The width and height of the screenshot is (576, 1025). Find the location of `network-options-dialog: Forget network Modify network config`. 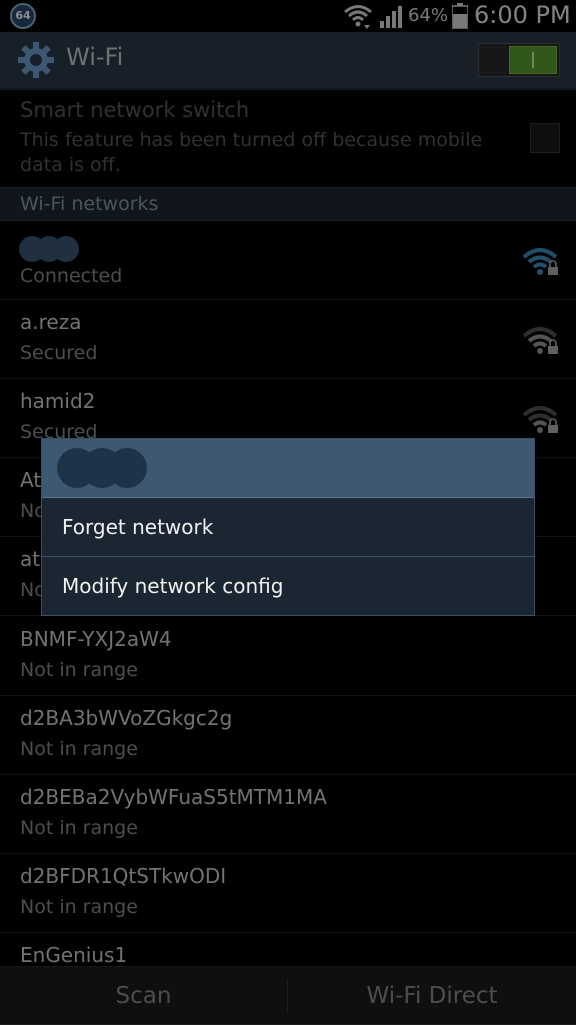

network-options-dialog: Forget network Modify network config is located at coordinates (288, 527).